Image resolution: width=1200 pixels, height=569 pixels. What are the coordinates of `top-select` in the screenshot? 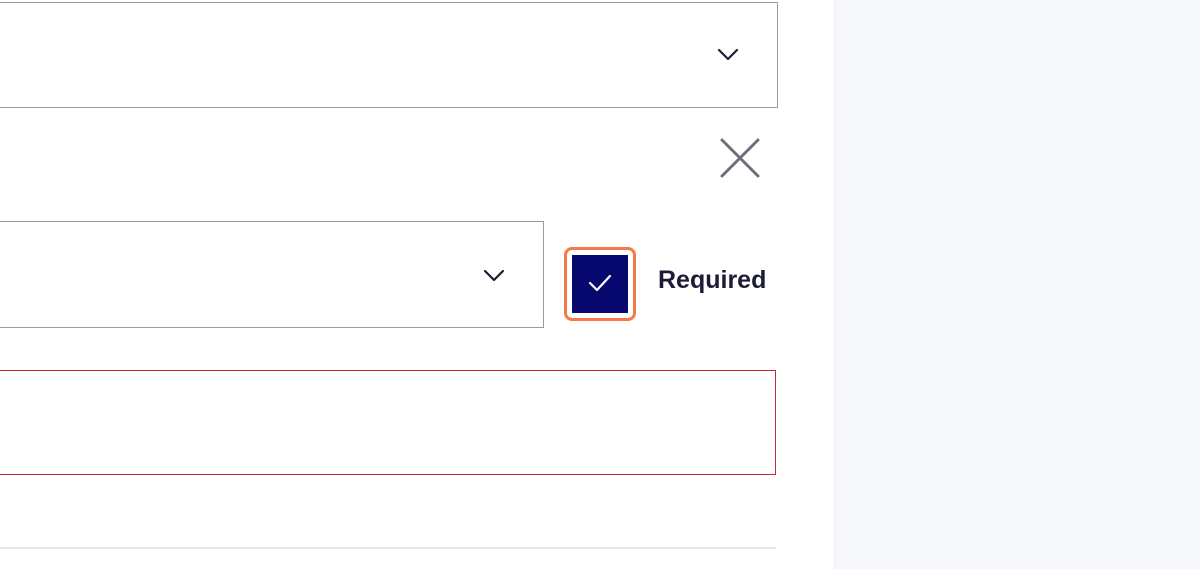 It's located at (389, 55).